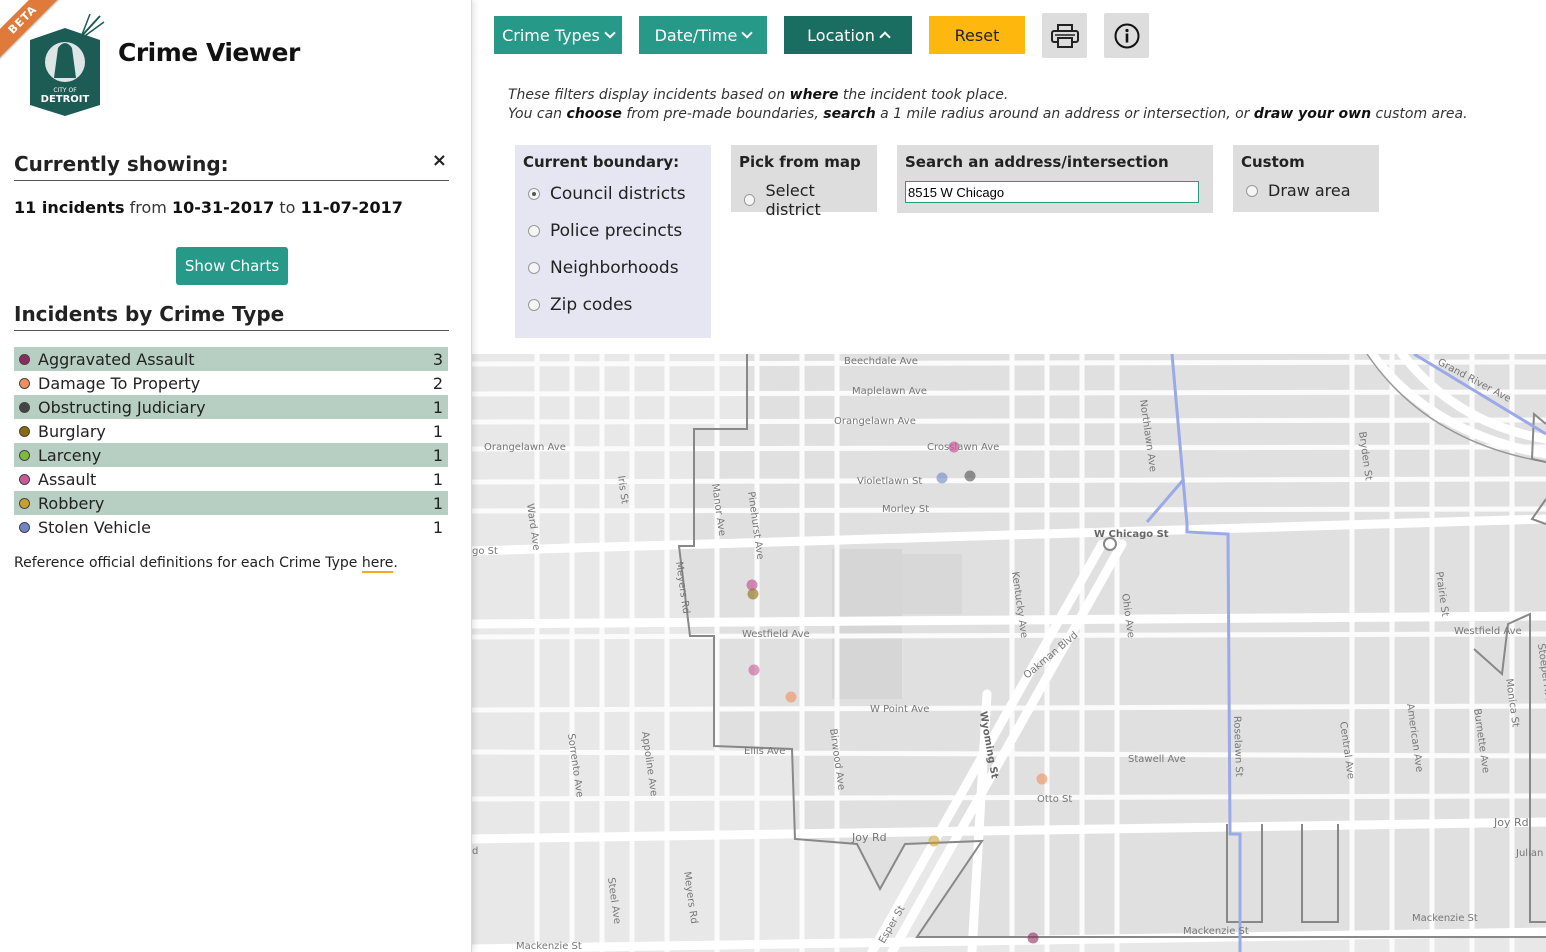 This screenshot has height=952, width=1546. What do you see at coordinates (618, 193) in the screenshot?
I see `boundary-label: Council districts` at bounding box center [618, 193].